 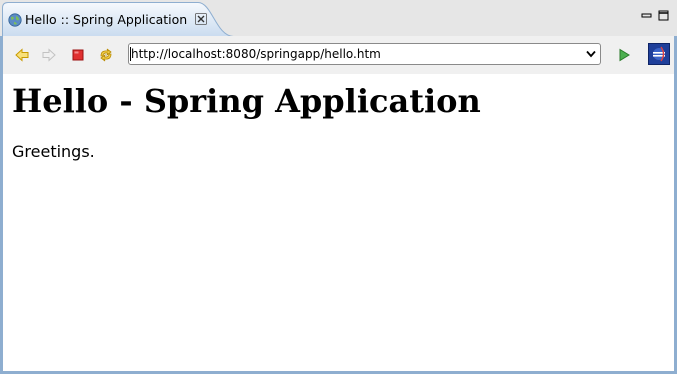 What do you see at coordinates (49, 55) in the screenshot?
I see `forward-arrow-icon` at bounding box center [49, 55].